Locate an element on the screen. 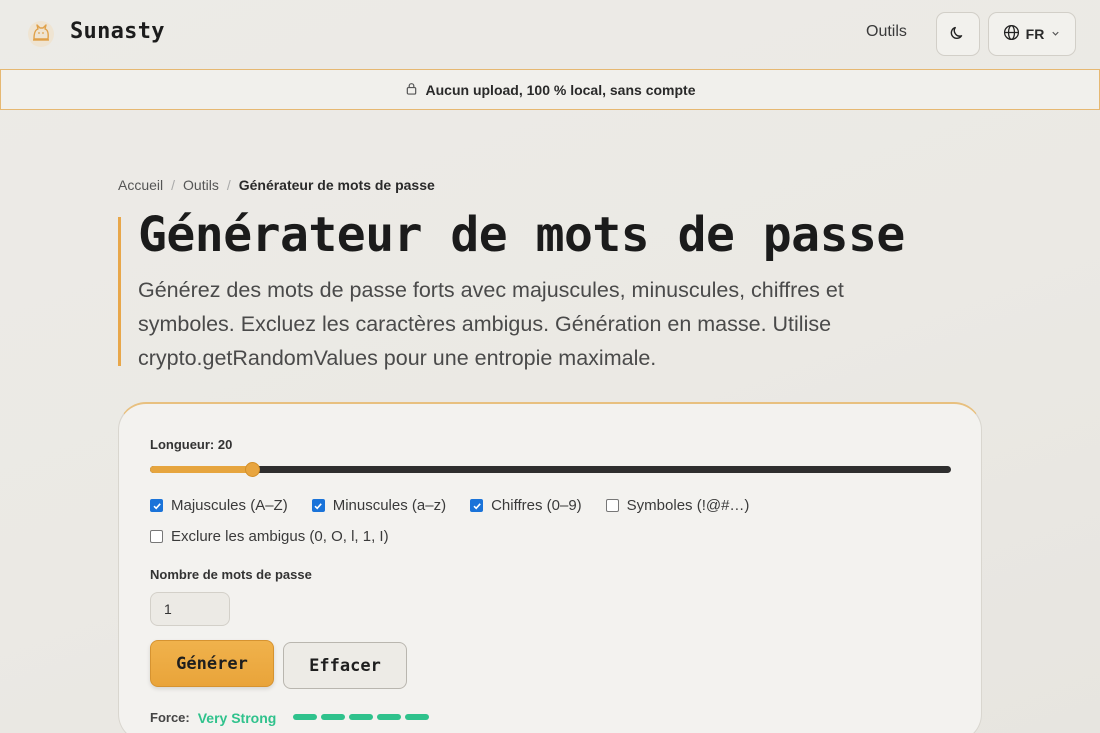 This screenshot has height=733, width=1100. globe-icon is located at coordinates (1011, 34).